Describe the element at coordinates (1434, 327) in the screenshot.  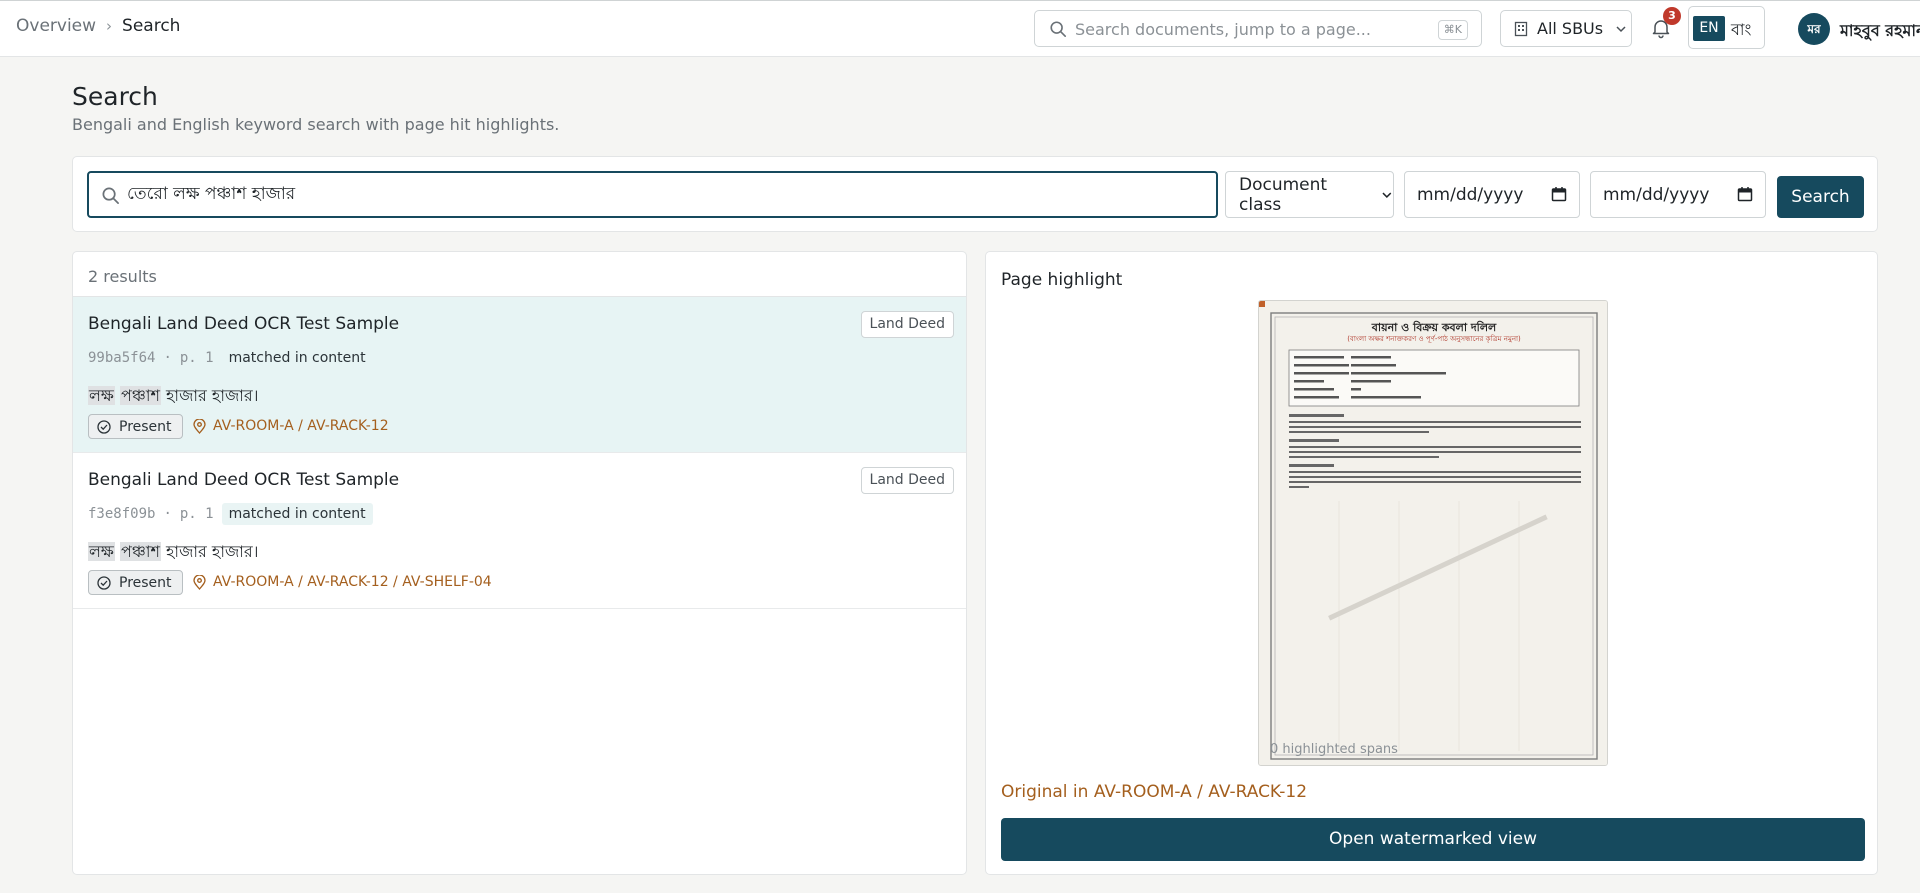
I see `deed-title: বায়না ও বিক্রয় কবলা দলিল` at that location.